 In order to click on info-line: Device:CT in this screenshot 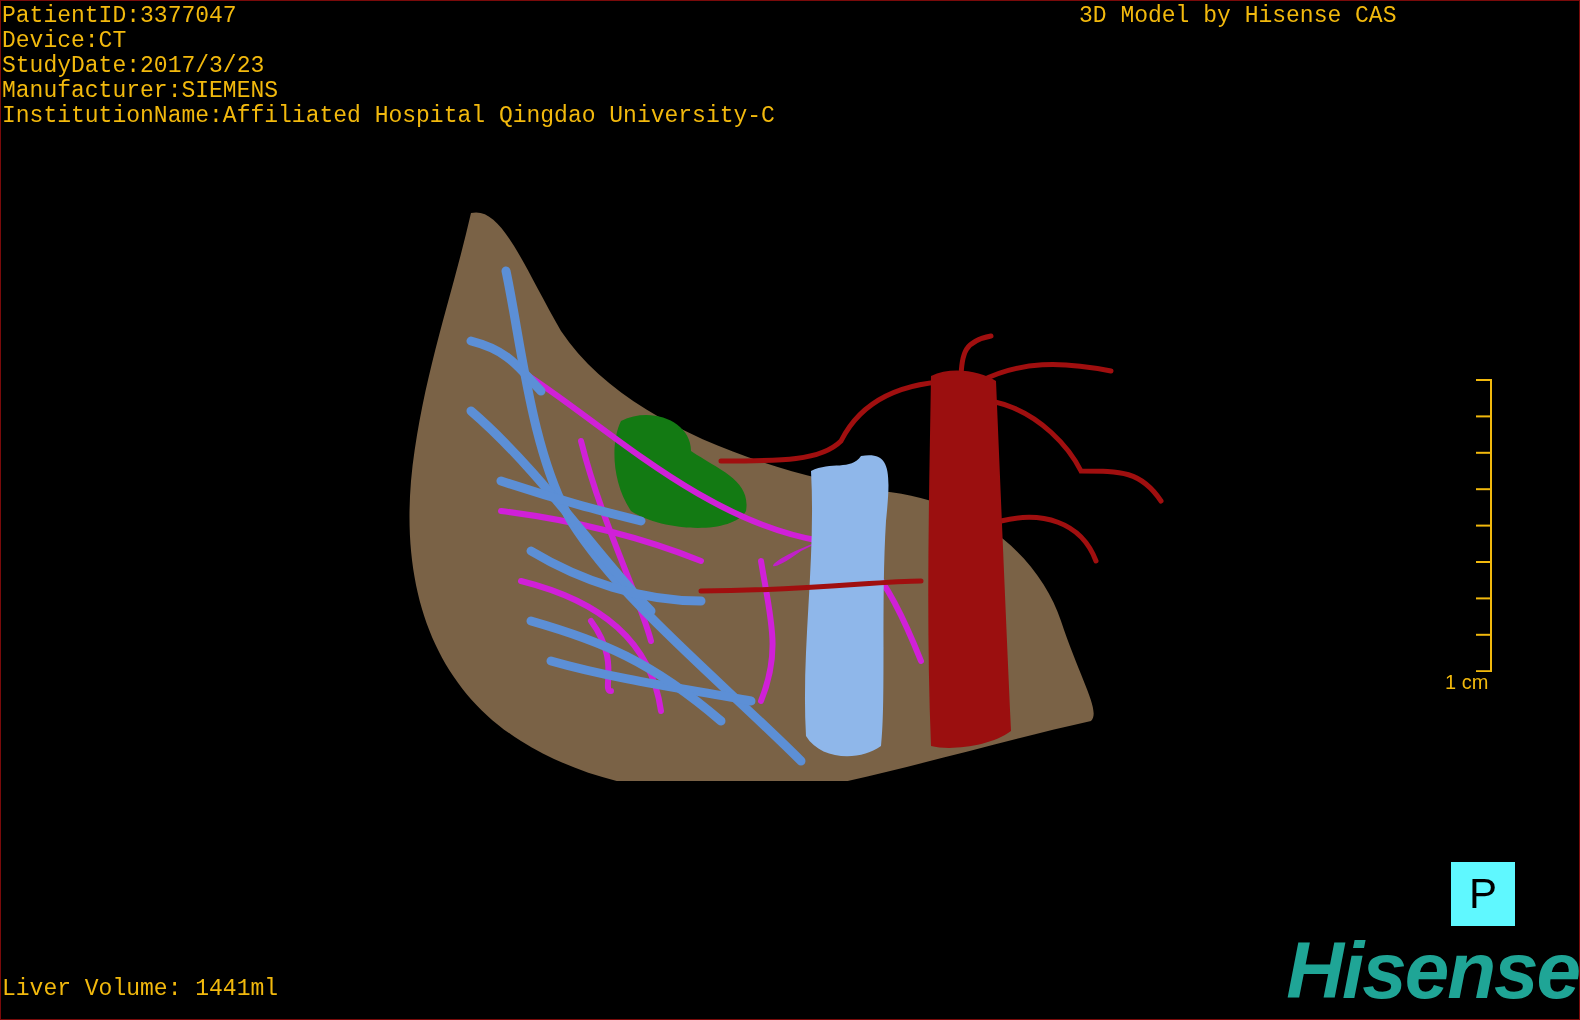, I will do `click(65, 41)`.